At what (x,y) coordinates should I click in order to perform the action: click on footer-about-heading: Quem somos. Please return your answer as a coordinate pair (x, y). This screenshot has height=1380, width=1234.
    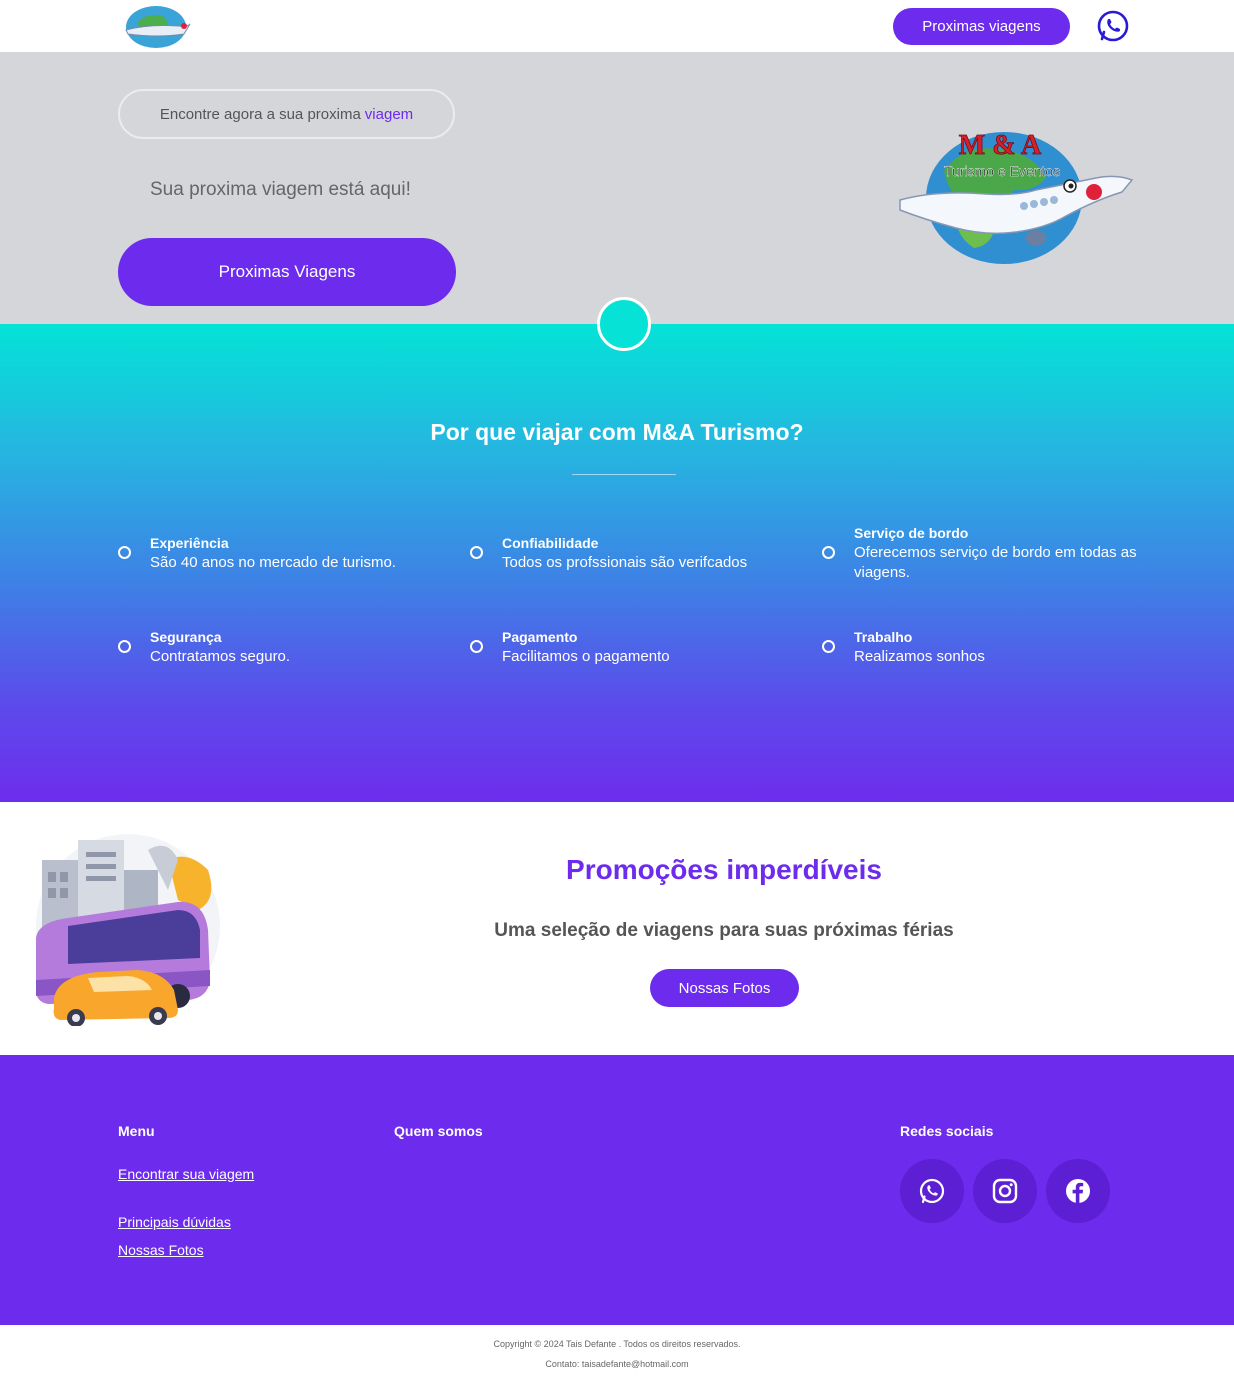
    Looking at the image, I should click on (438, 1131).